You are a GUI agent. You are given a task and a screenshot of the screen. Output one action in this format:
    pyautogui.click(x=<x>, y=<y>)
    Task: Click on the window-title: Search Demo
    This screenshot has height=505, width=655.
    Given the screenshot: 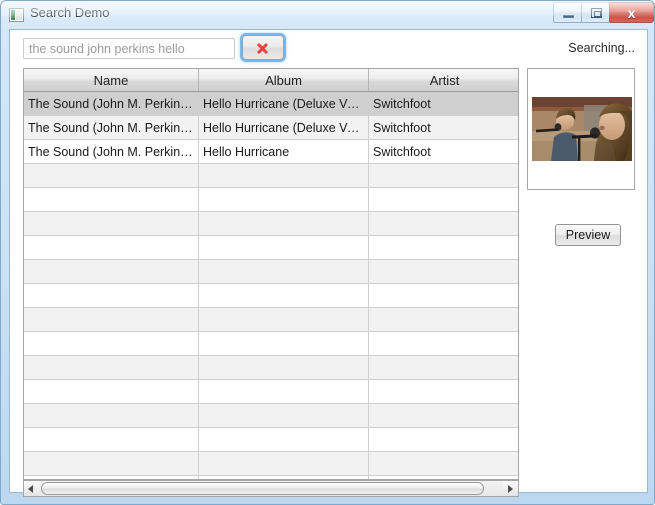 What is the action you would take?
    pyautogui.click(x=70, y=12)
    